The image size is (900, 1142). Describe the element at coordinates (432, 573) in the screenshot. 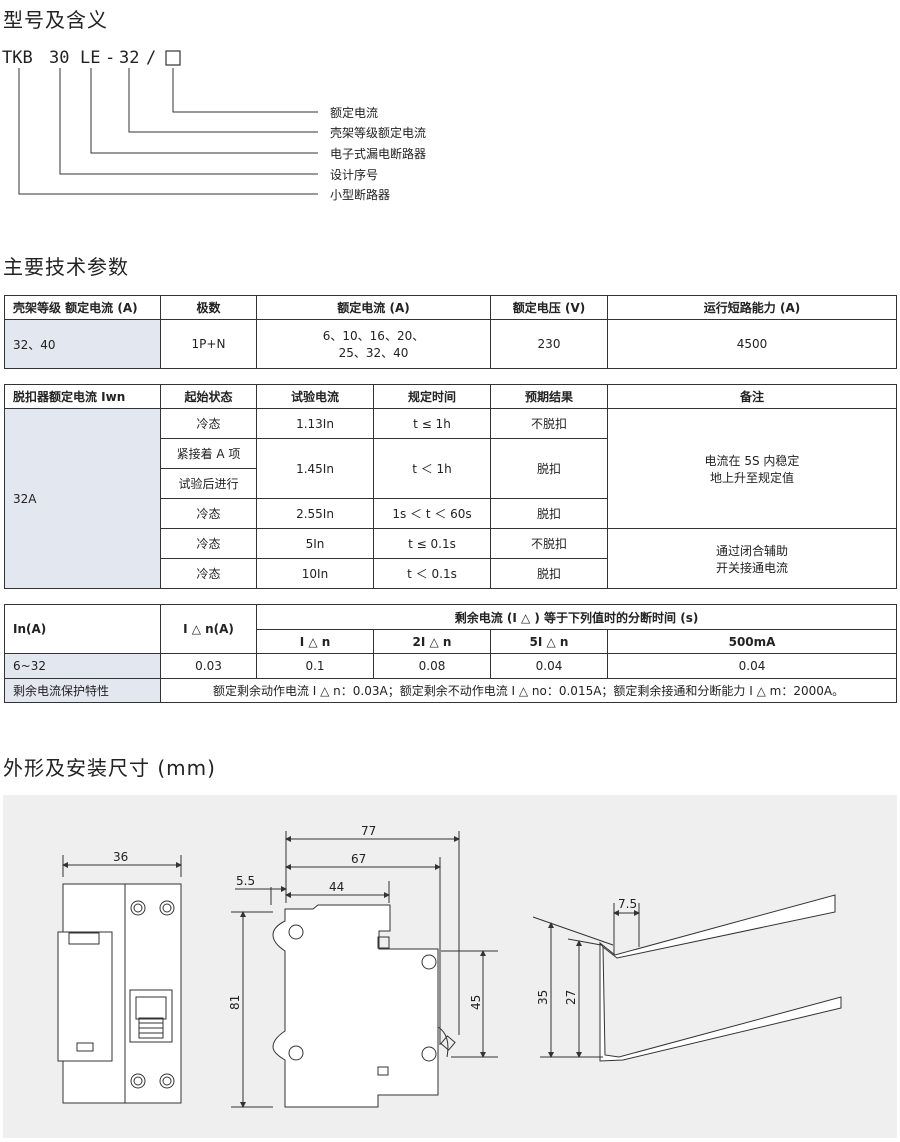

I see `cell-time: t ＜ 0.1s` at that location.